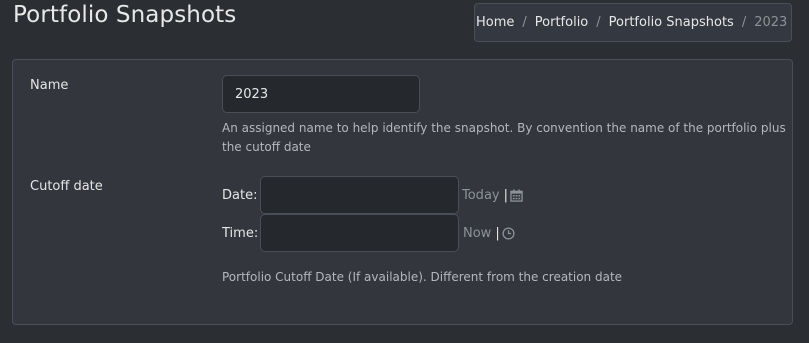 The width and height of the screenshot is (809, 343). Describe the element at coordinates (516, 195) in the screenshot. I see `calendar-icon` at that location.